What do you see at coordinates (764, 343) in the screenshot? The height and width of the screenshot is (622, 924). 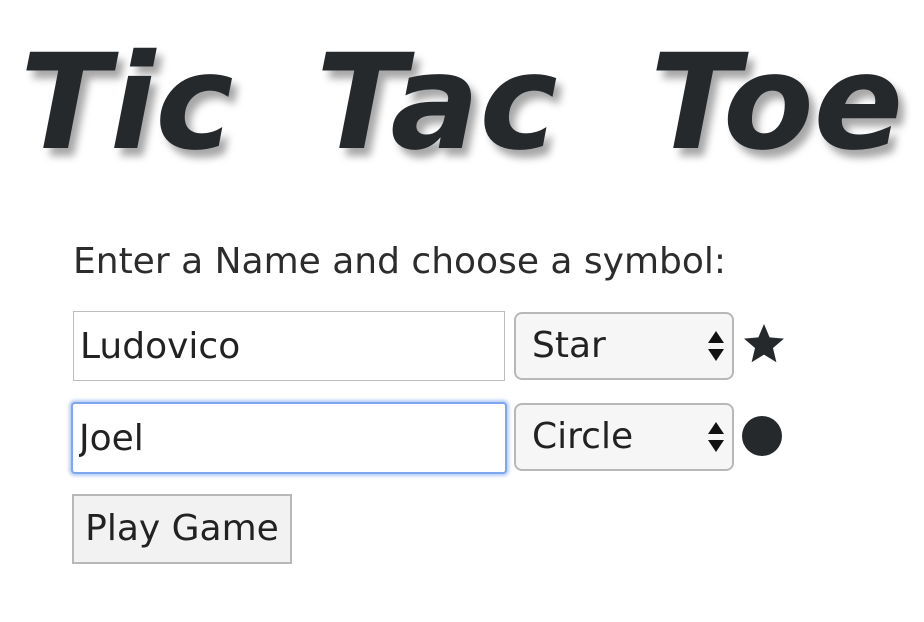 I see `star-icon` at bounding box center [764, 343].